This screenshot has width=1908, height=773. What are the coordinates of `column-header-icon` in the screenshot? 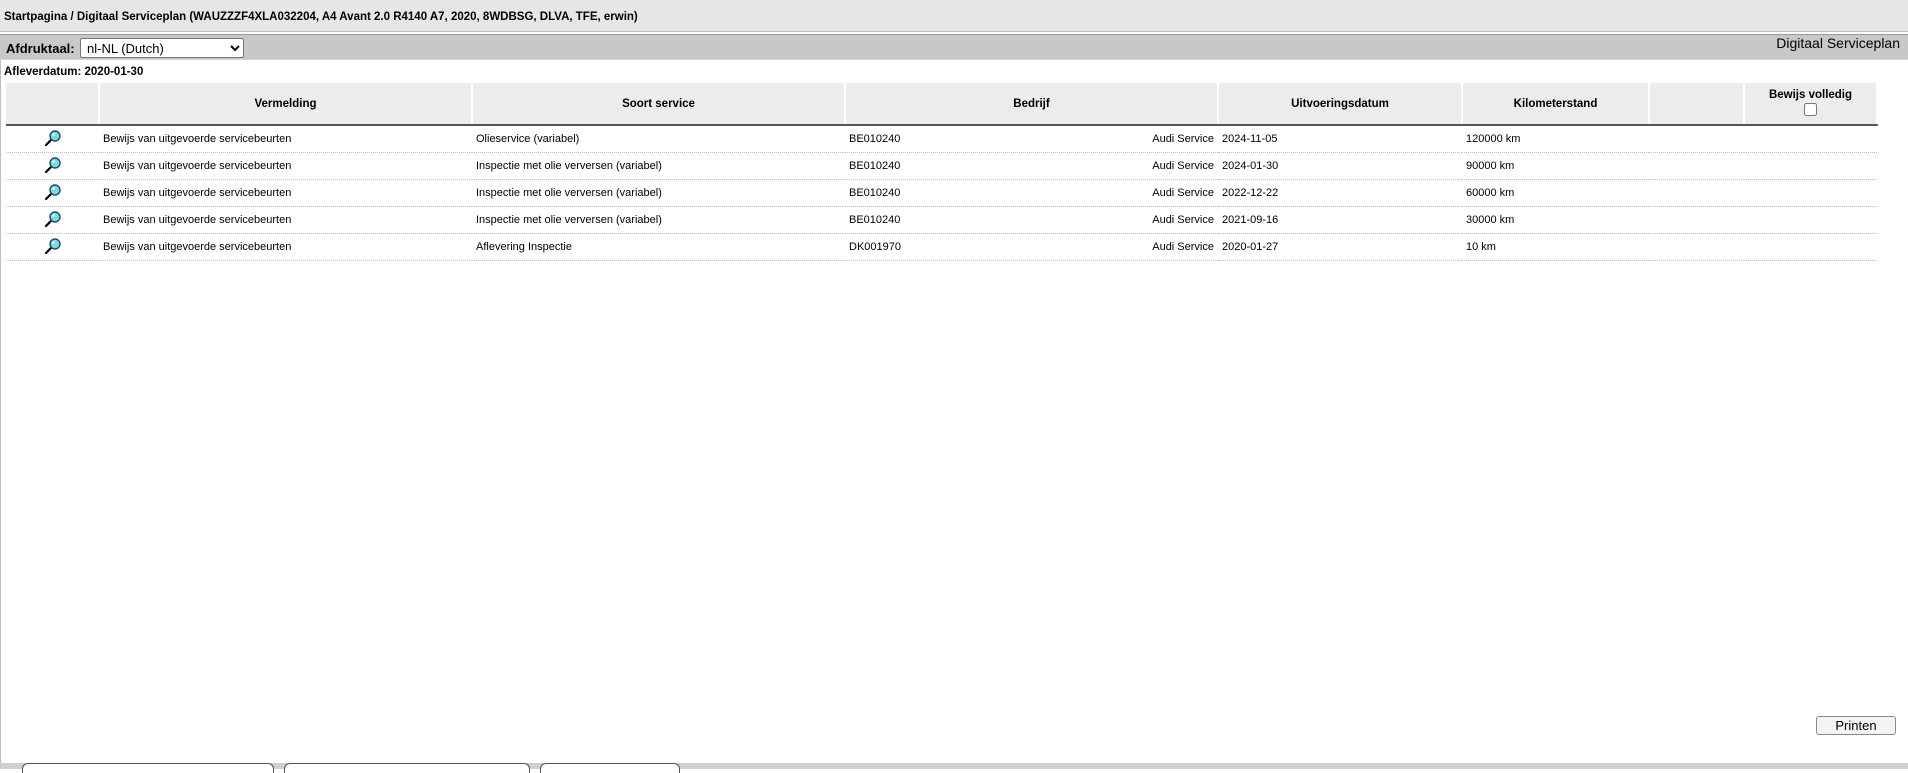 It's located at (53, 104).